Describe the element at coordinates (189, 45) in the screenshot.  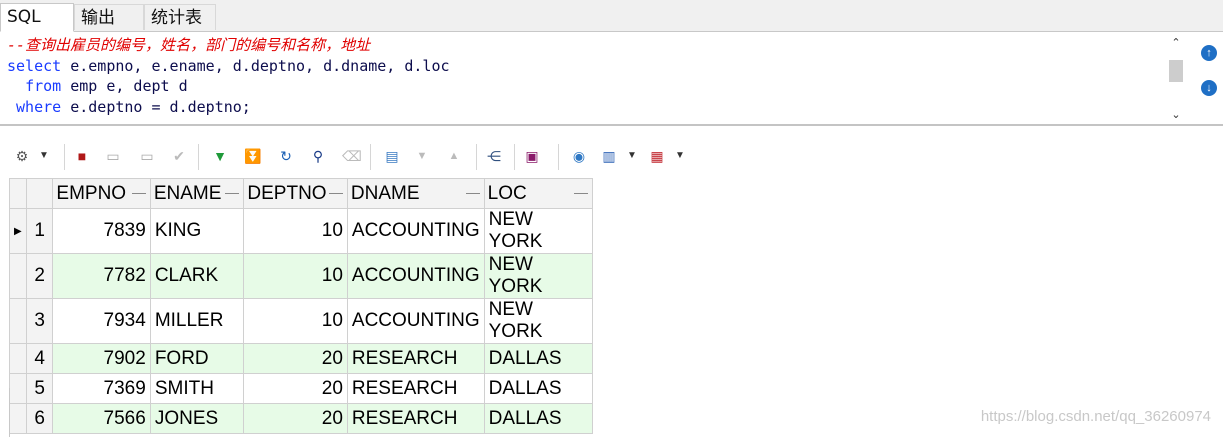
I see `sql-comment: --查询出雇员的编号，姓名，部门的编号和名称，地址` at that location.